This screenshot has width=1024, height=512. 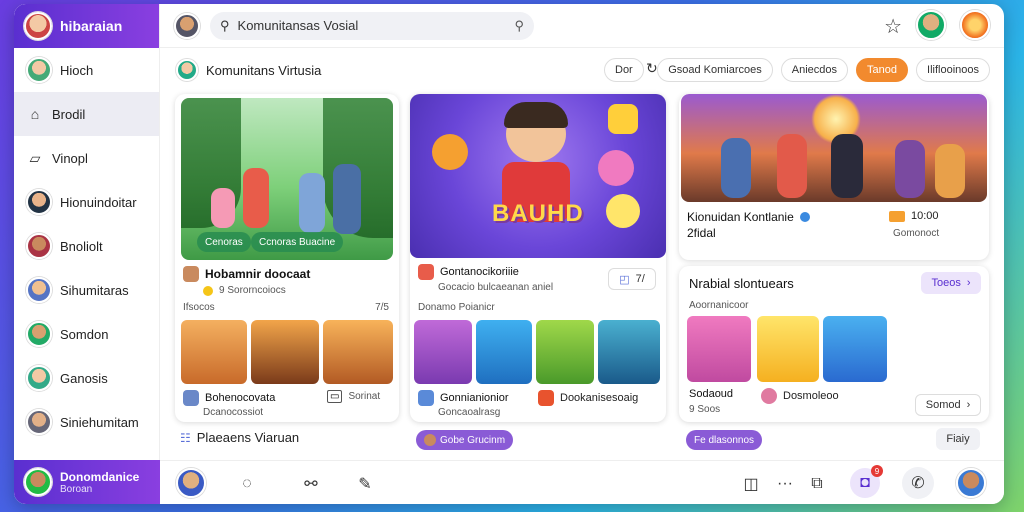 I want to click on card2-hero-text: BAUHD, so click(x=538, y=213).